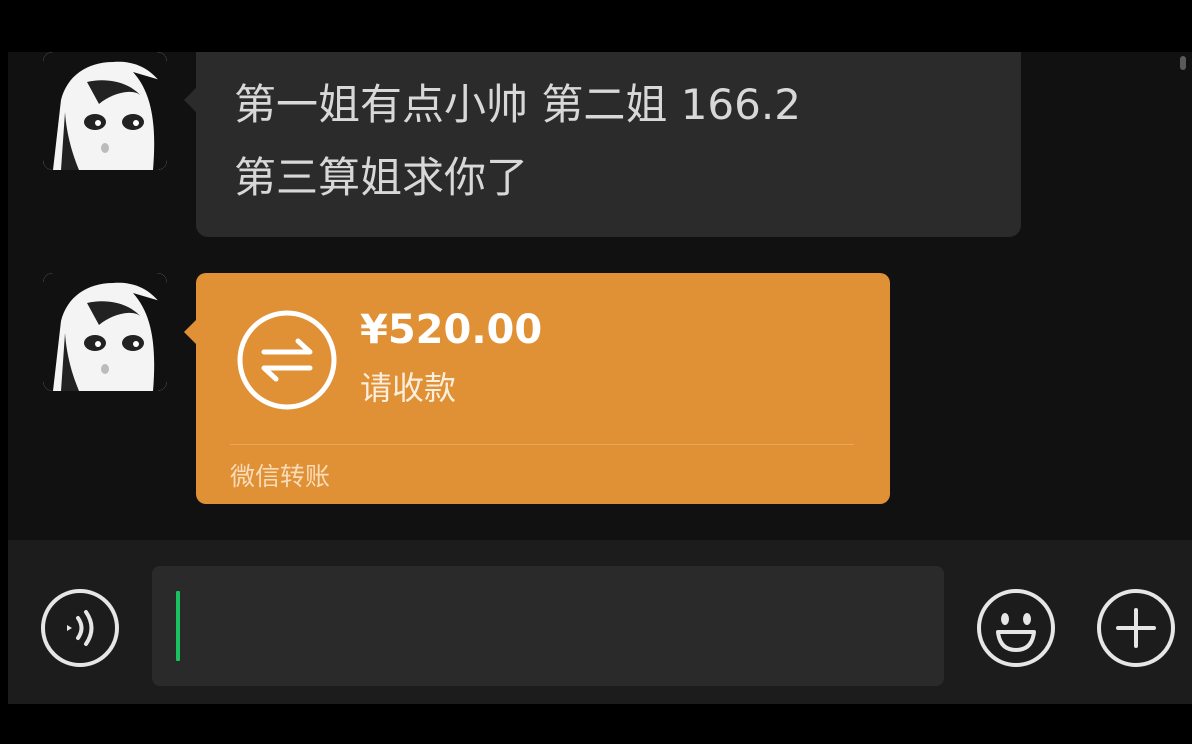  Describe the element at coordinates (381, 177) in the screenshot. I see `message-line: 第三算姐求你了` at that location.